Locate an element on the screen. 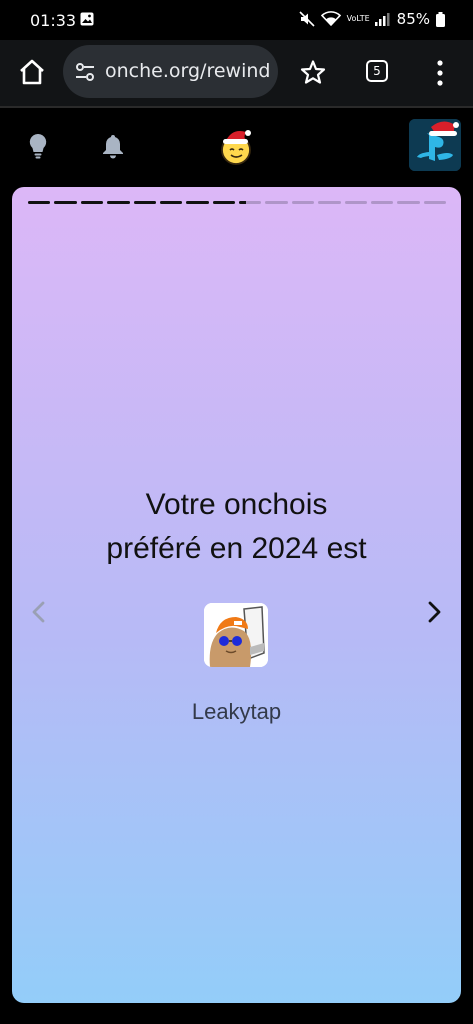 This screenshot has height=1024, width=473. santa-mascot-icon is located at coordinates (236, 146).